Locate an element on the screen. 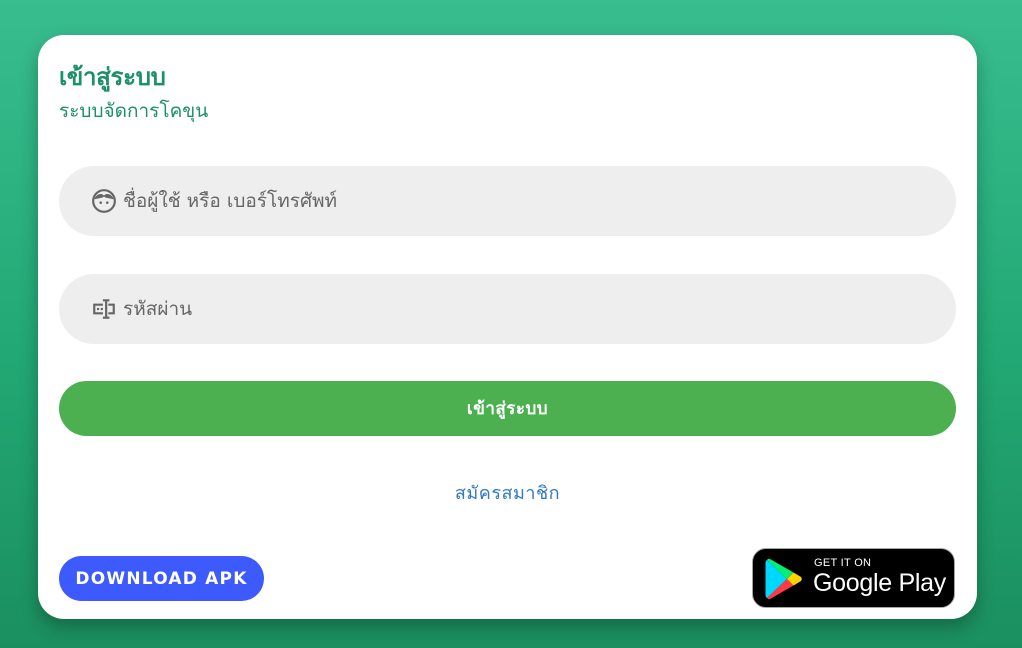  register-link: สมัครสมาชิก is located at coordinates (507, 492).